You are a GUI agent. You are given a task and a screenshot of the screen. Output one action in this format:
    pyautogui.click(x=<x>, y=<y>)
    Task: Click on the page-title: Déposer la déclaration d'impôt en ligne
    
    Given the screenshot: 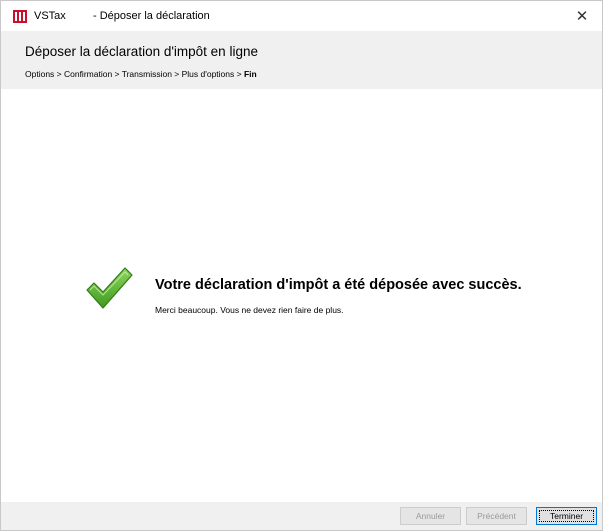 What is the action you would take?
    pyautogui.click(x=141, y=51)
    